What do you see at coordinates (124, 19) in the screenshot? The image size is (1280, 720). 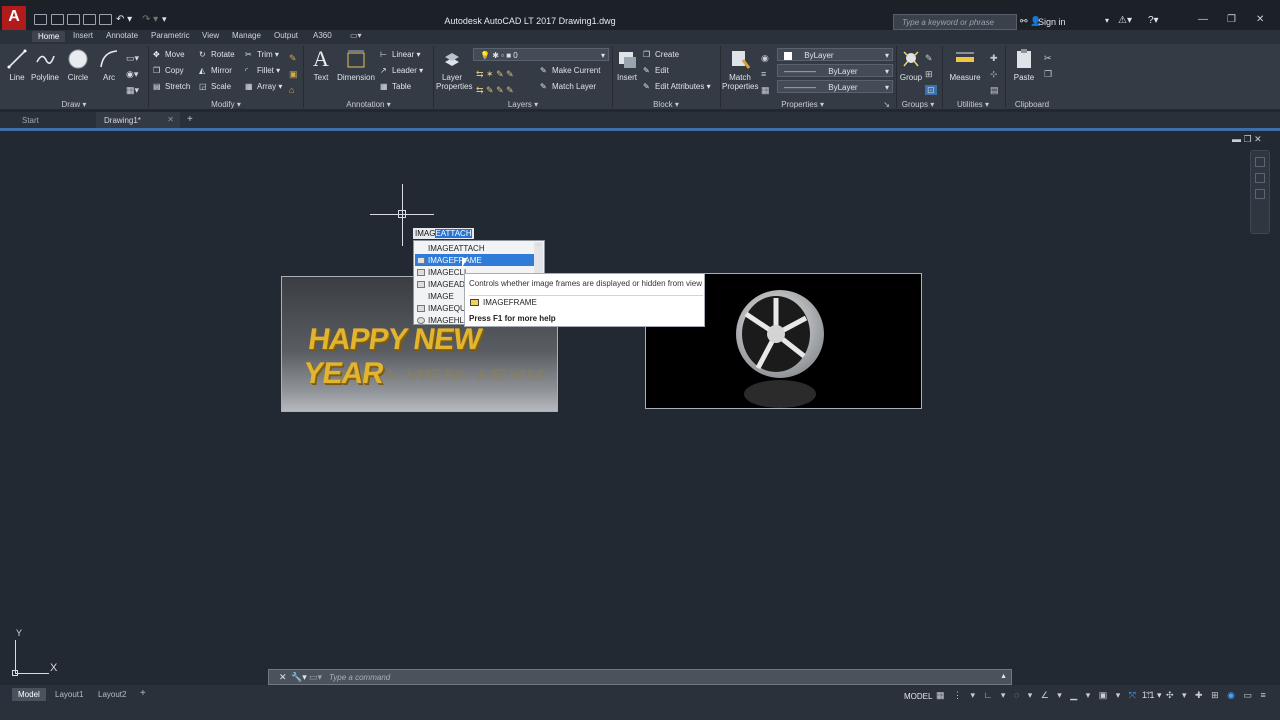 I see `undo-icon: ↶ ▾` at bounding box center [124, 19].